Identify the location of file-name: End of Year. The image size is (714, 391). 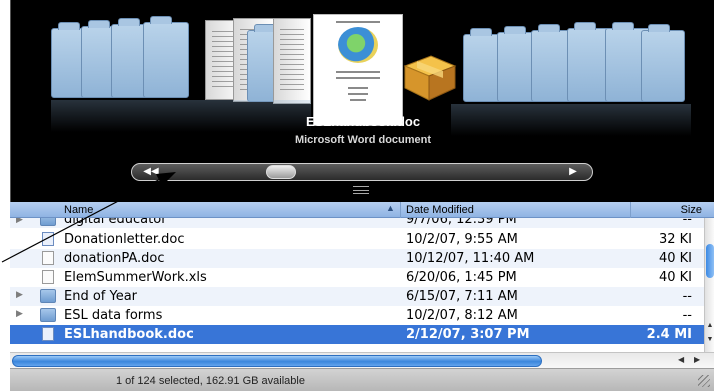
(101, 296).